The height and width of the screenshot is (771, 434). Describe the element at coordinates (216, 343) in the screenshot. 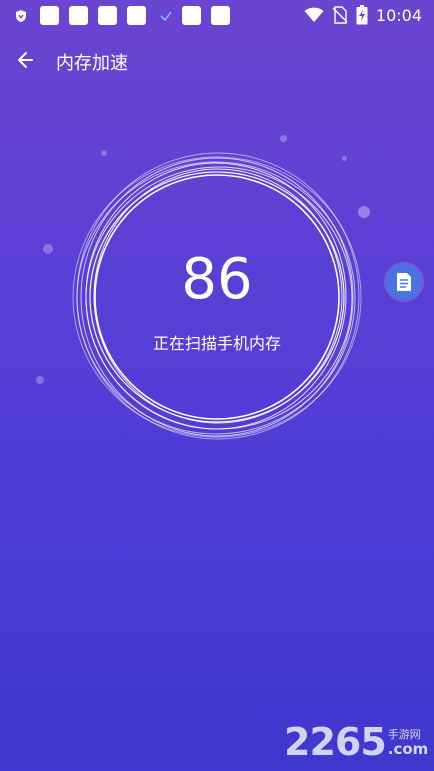

I see `scan-status-text: 正在扫描手机内存` at that location.